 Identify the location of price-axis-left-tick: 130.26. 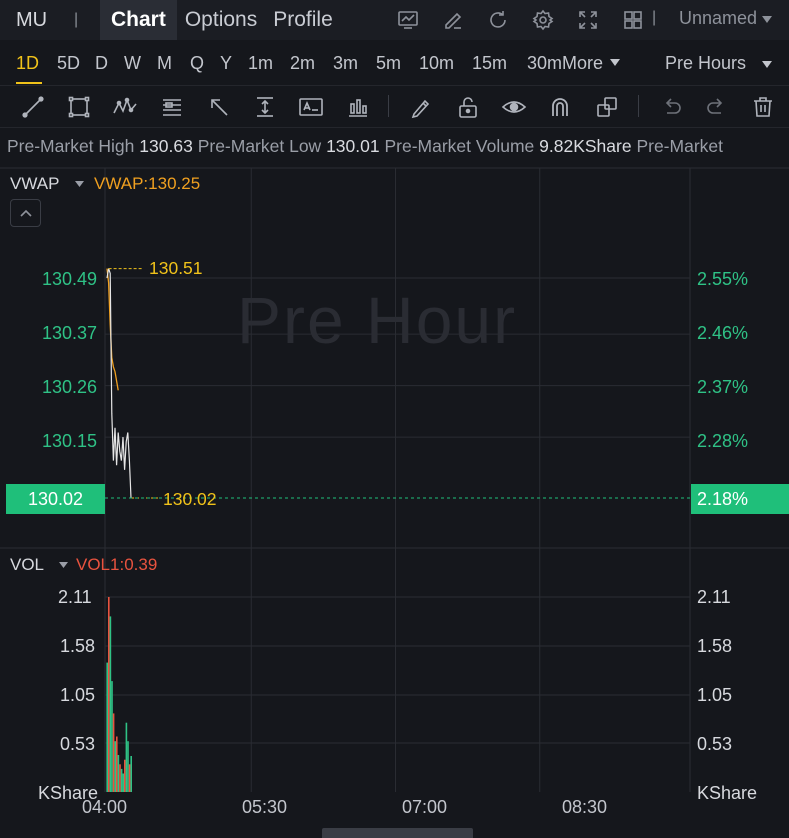
(69, 387).